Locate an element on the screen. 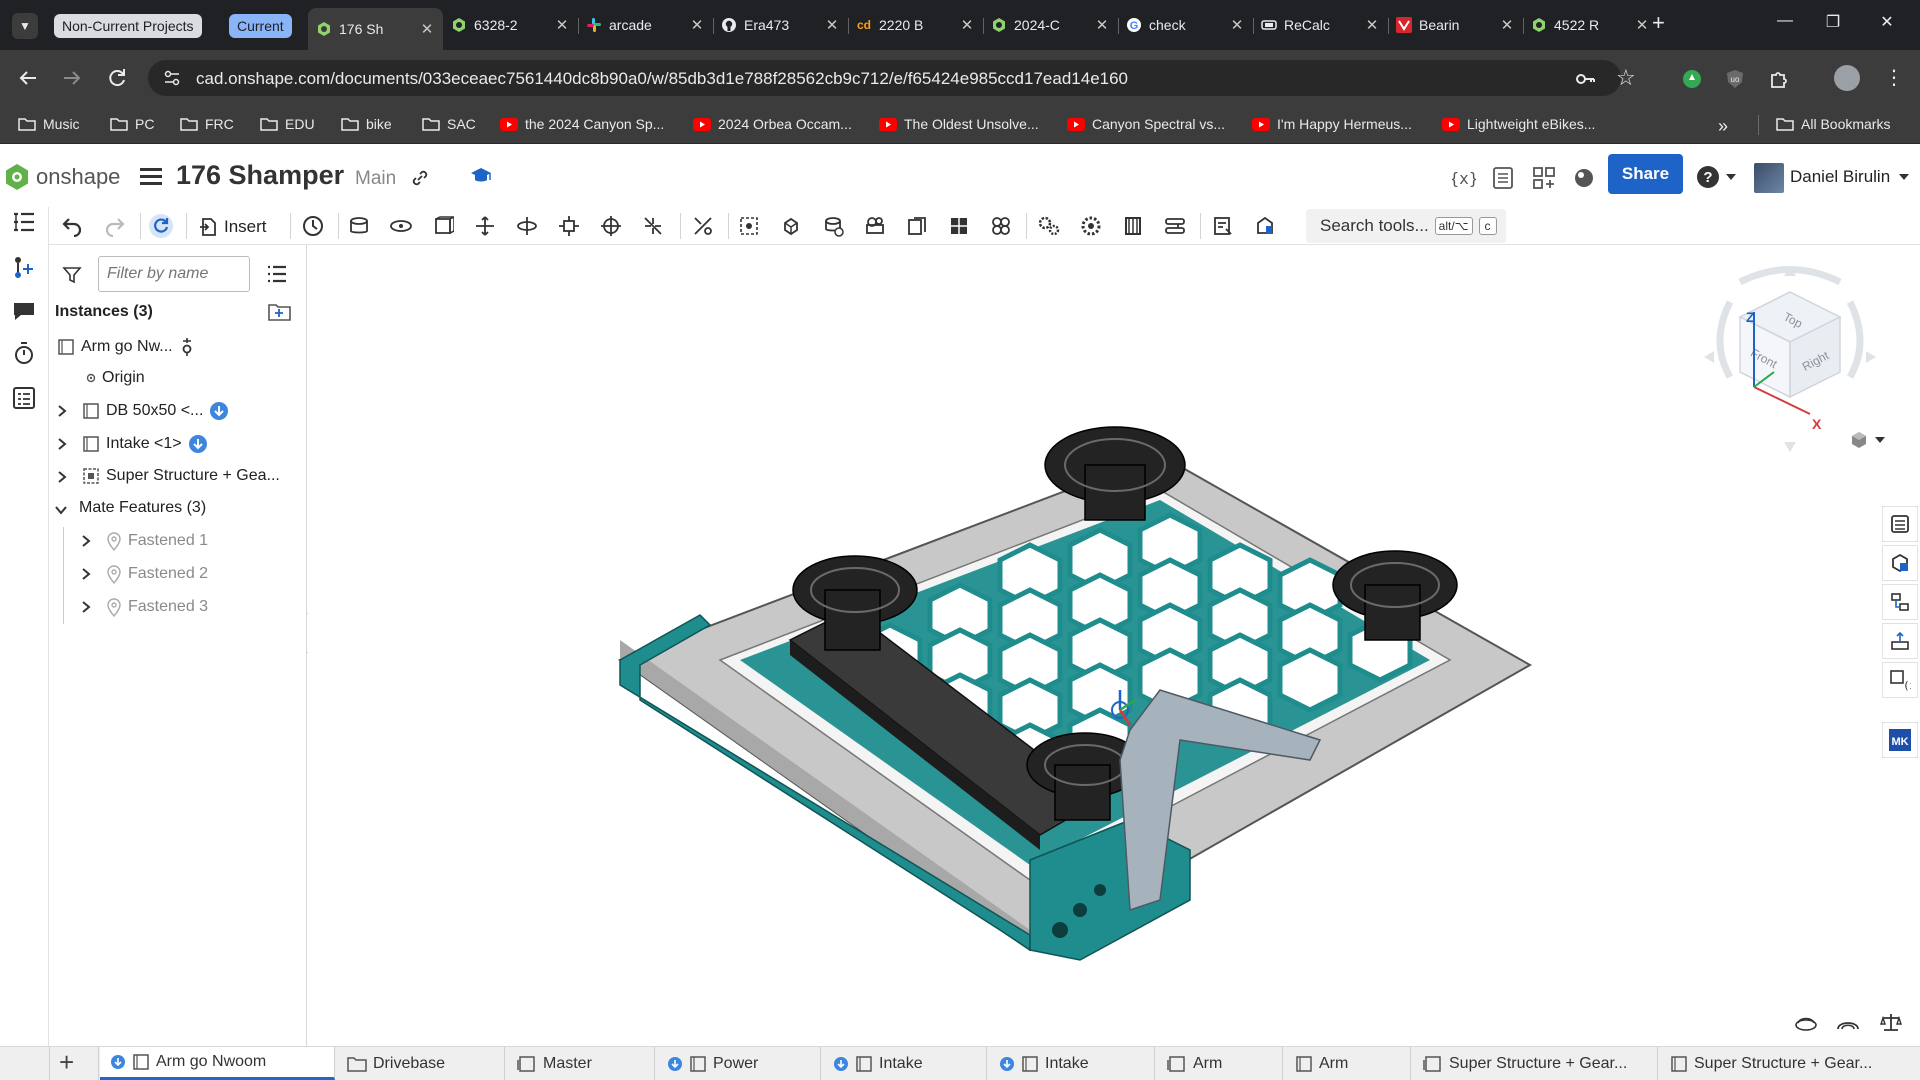 This screenshot has height=1080, width=1920. close-window-button: ✕ is located at coordinates (1887, 22).